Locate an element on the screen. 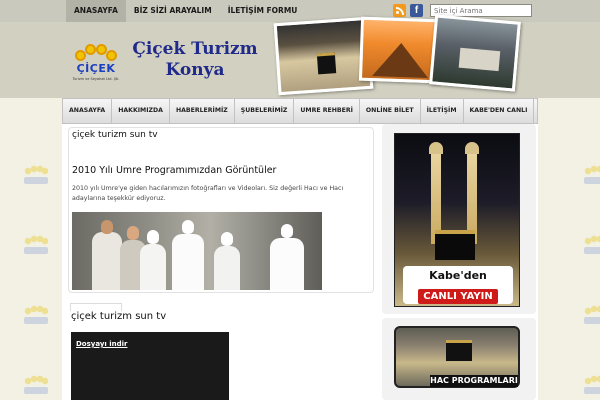  live-label-line2: CANLI YAYIN is located at coordinates (458, 296).